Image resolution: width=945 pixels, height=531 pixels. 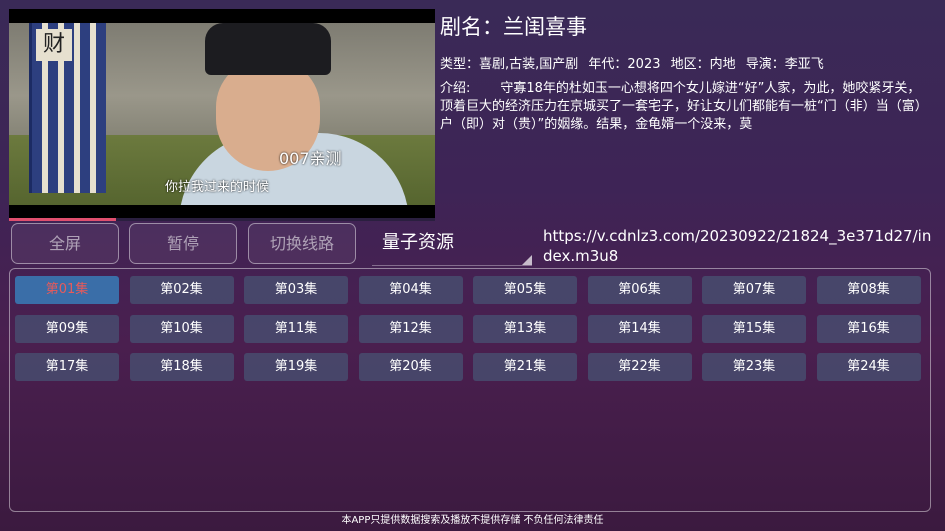 What do you see at coordinates (222, 219) in the screenshot?
I see `playback-progress-bar` at bounding box center [222, 219].